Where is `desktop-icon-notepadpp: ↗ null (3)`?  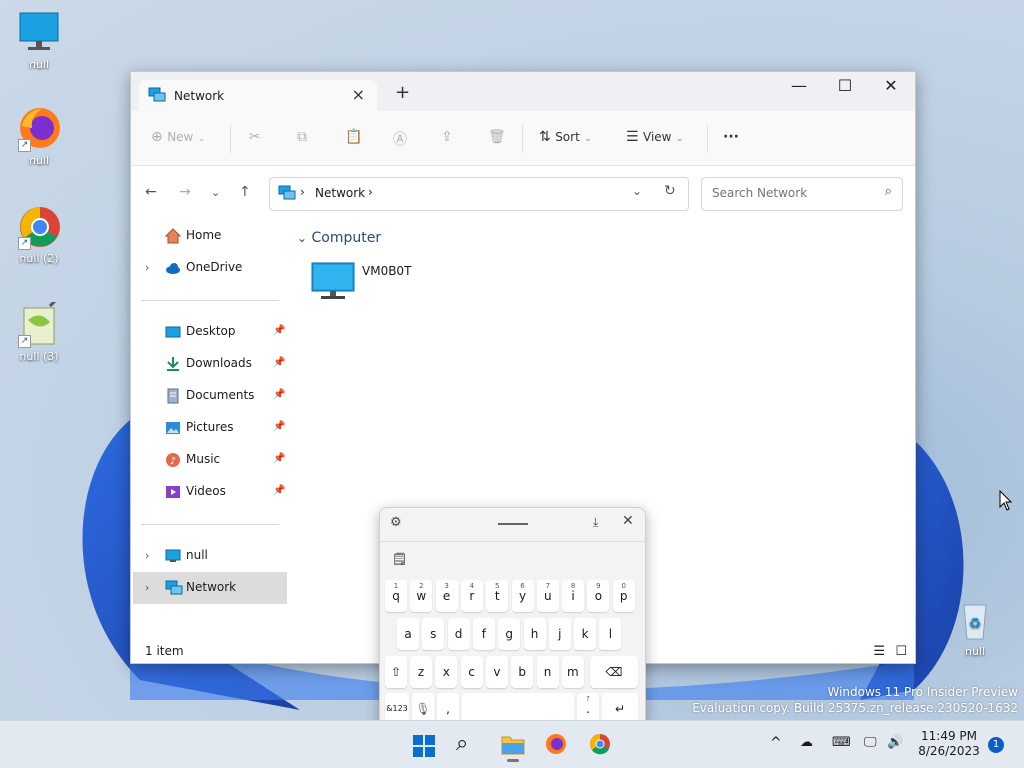
desktop-icon-notepadpp: ↗ null (3) is located at coordinates (39, 328).